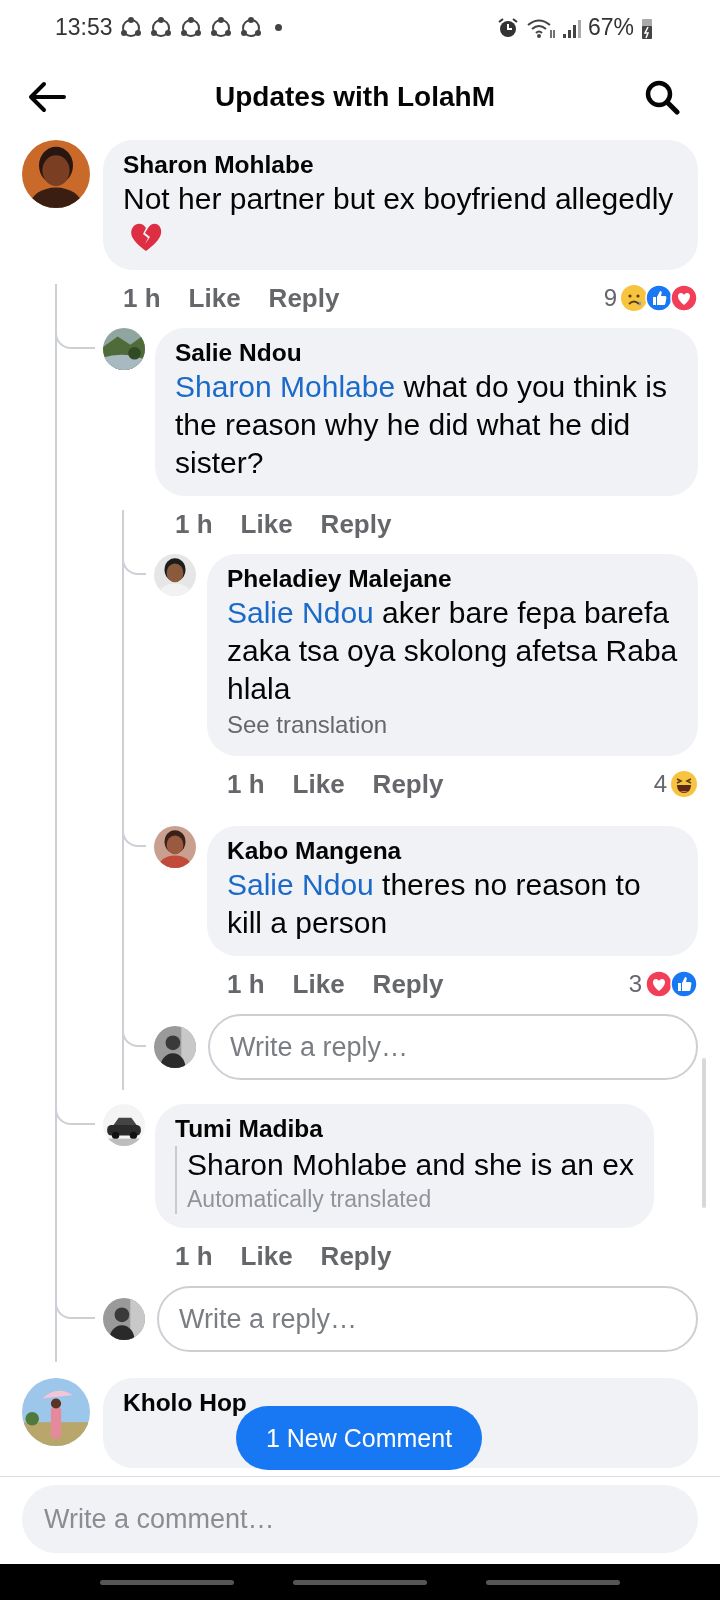  What do you see at coordinates (684, 784) in the screenshot?
I see `laughing-reaction-icon` at bounding box center [684, 784].